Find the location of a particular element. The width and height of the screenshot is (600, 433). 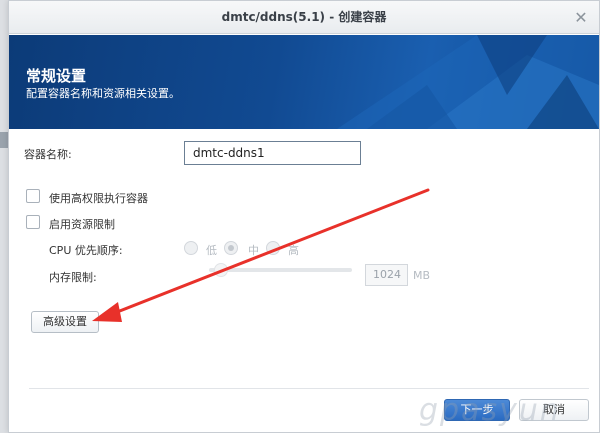

cpu-priority-low-radio is located at coordinates (191, 248).